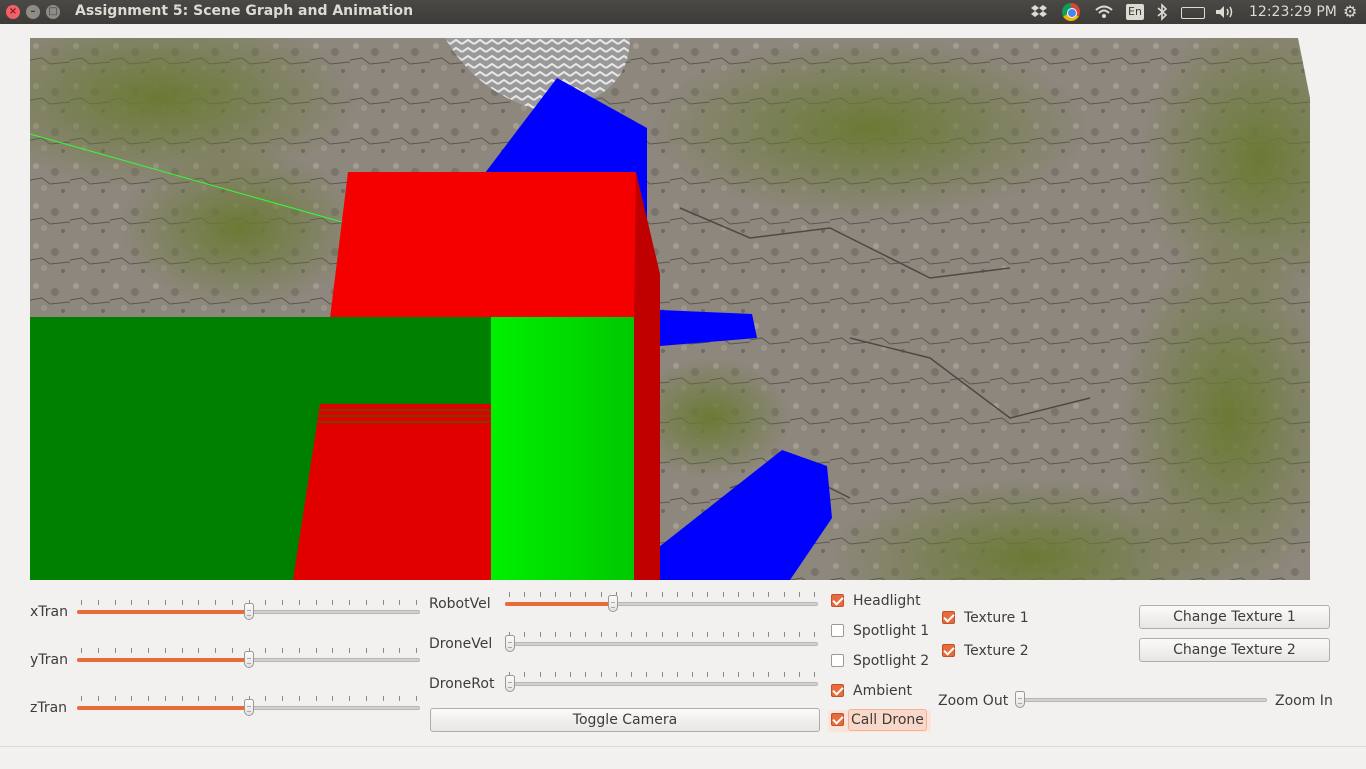 This screenshot has height=769, width=1366. I want to click on call-drone-checkbox: Call Drone, so click(879, 720).